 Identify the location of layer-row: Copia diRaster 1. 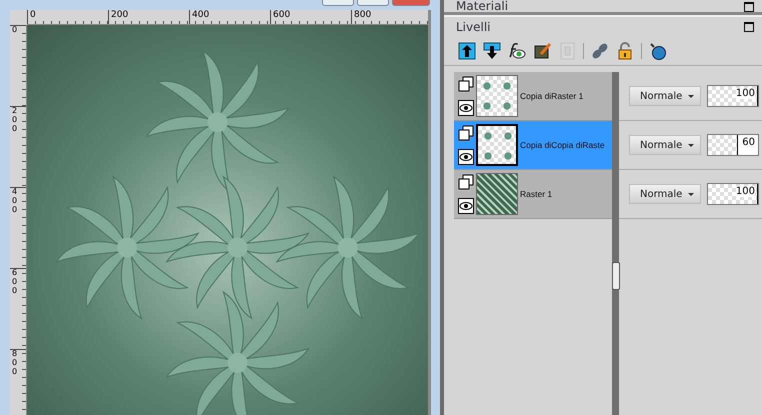
(533, 96).